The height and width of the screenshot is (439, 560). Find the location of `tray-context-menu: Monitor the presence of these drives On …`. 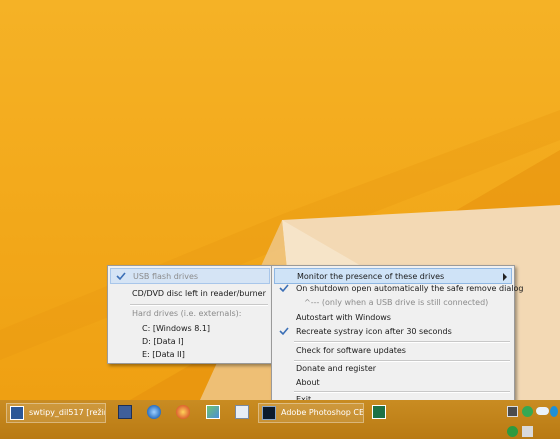

tray-context-menu: Monitor the presence of these drives On … is located at coordinates (397, 337).